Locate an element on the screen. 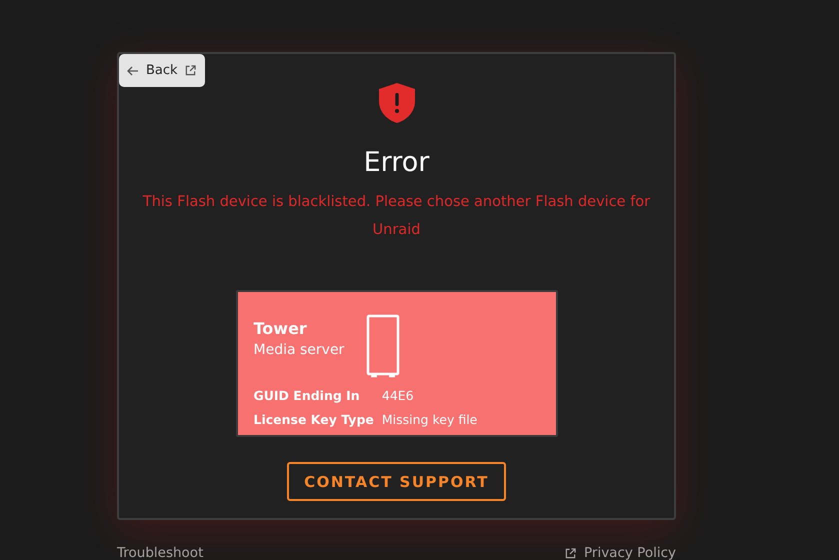 The width and height of the screenshot is (839, 560). detail-label: GUID Ending In is located at coordinates (307, 395).